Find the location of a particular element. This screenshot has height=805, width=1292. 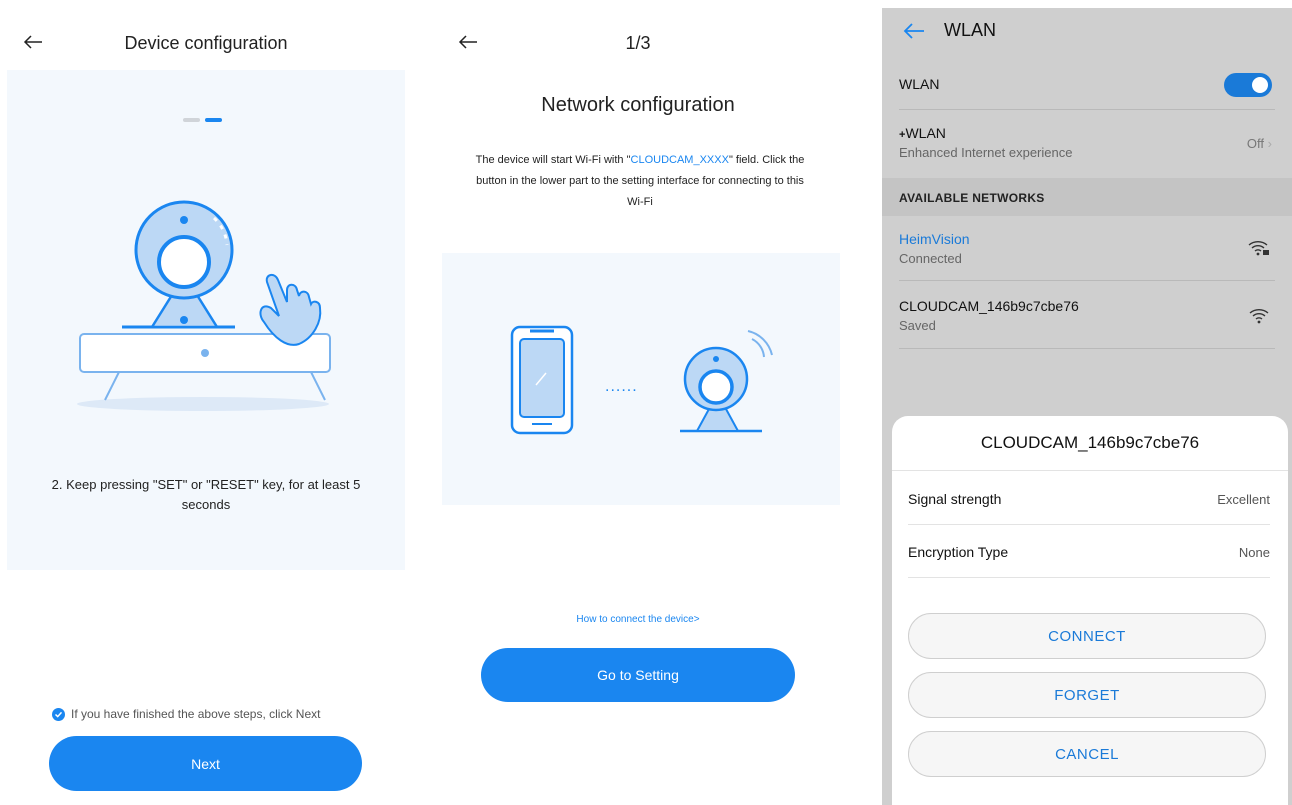

wlan-plus-label: +WLAN is located at coordinates (1087, 133).